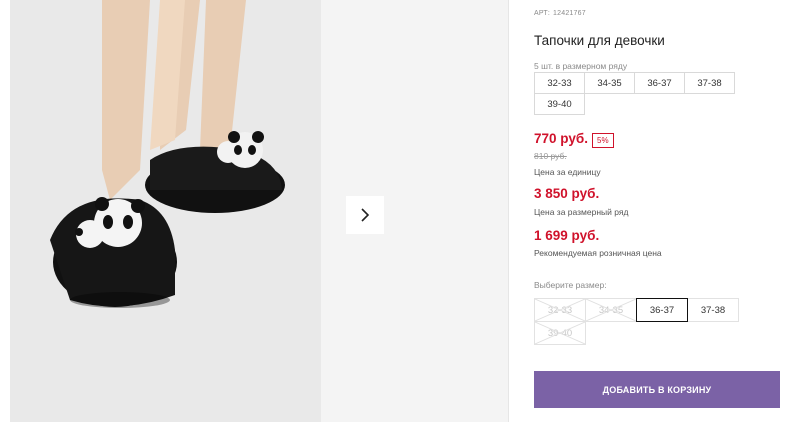 This screenshot has height=422, width=800. What do you see at coordinates (598, 253) in the screenshot?
I see `retail-price-caption: Рекомендуемая розничная цена` at bounding box center [598, 253].